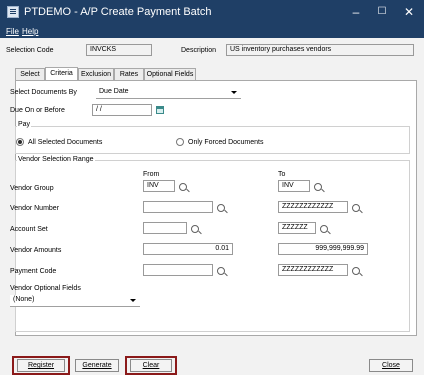 This screenshot has height=375, width=424. What do you see at coordinates (118, 12) in the screenshot?
I see `window-title: PTDEMO - A/P Create Payment Batch` at bounding box center [118, 12].